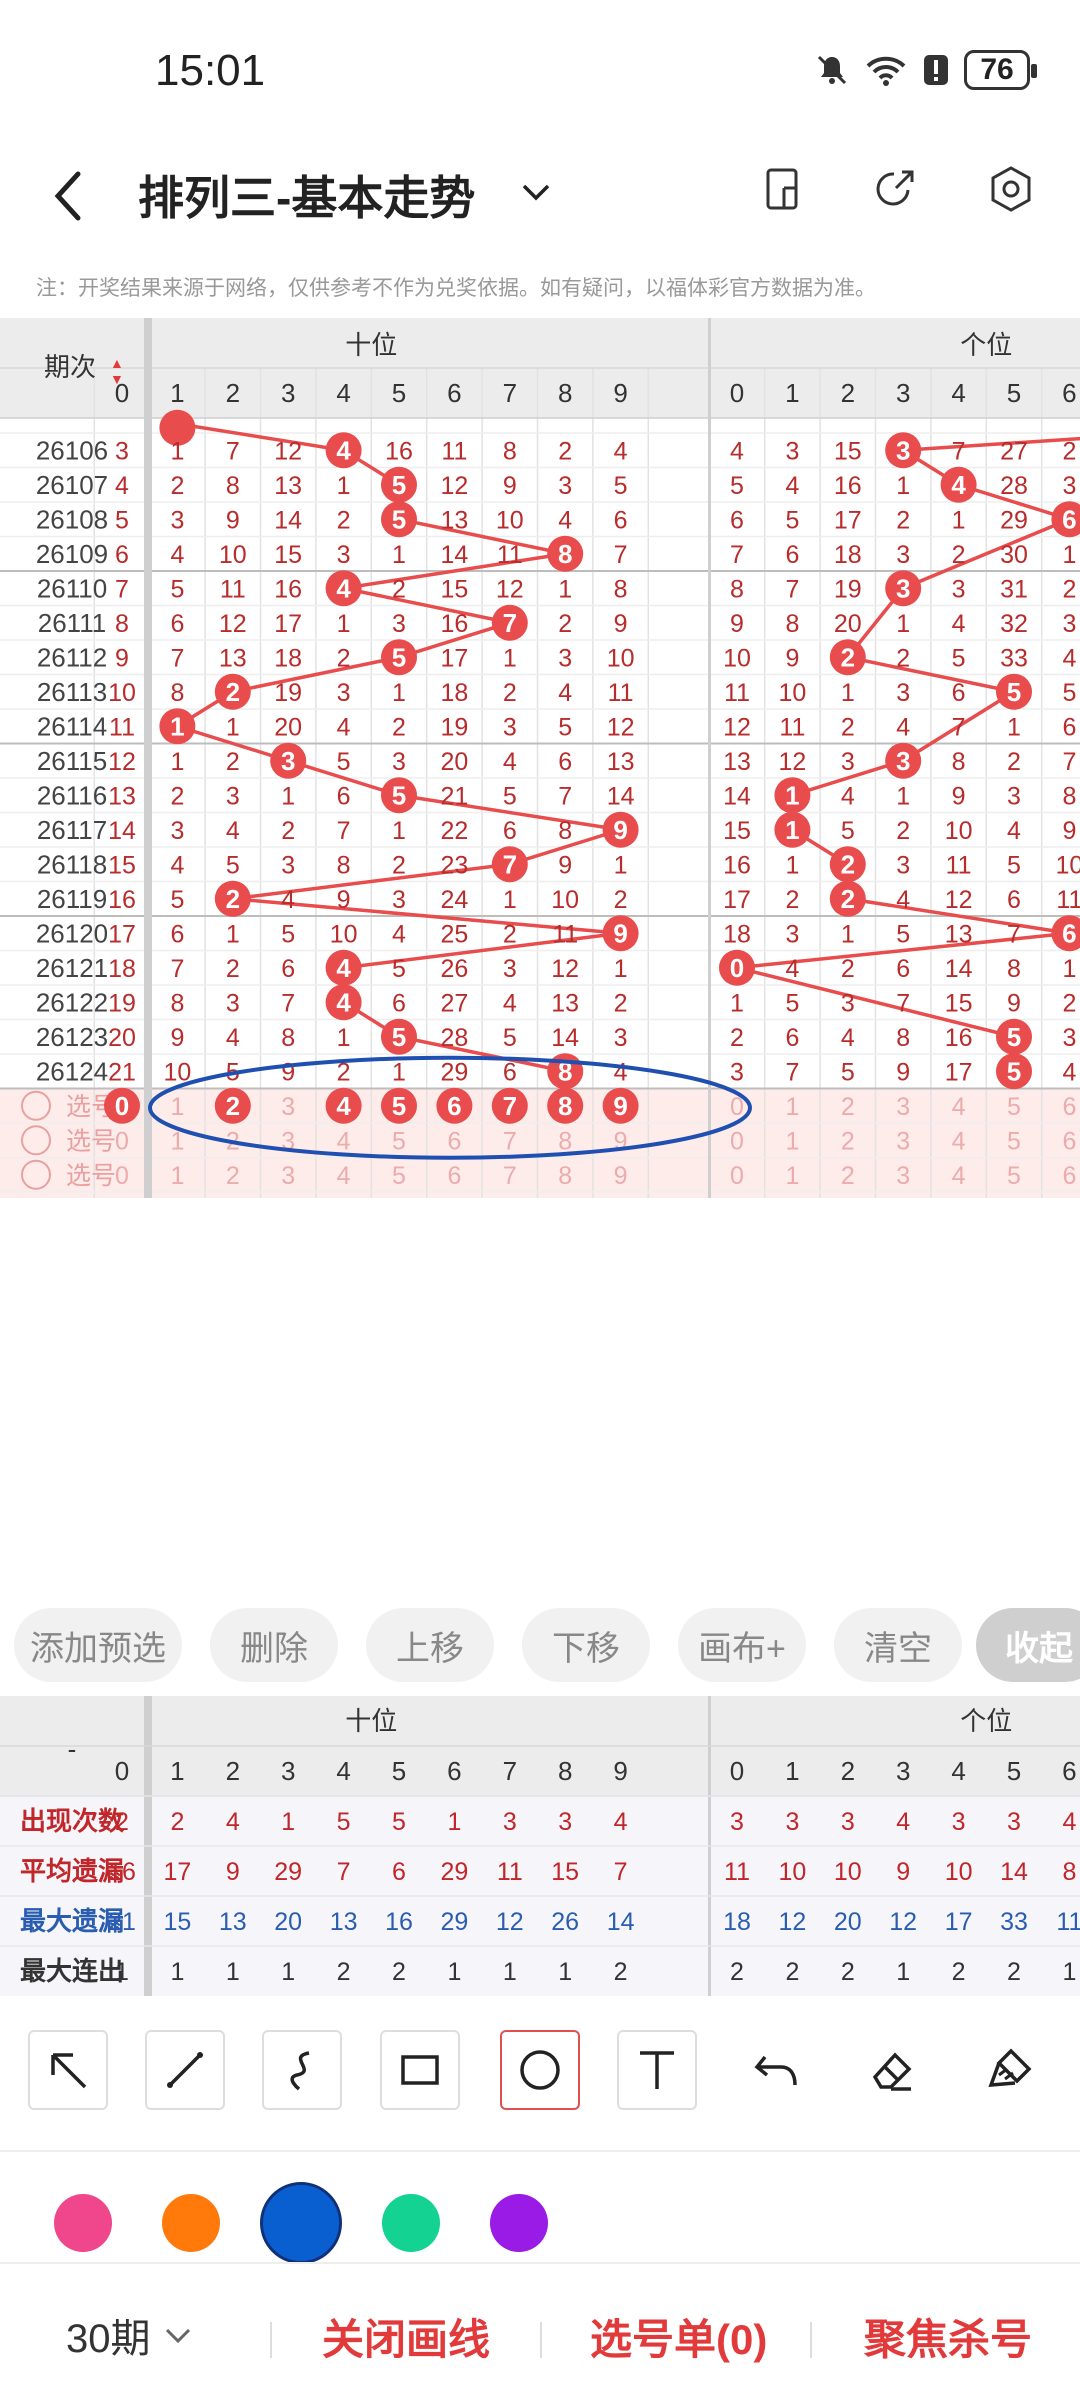 The height and width of the screenshot is (2400, 1080). What do you see at coordinates (117, 363) in the screenshot?
I see `sort-up-icon: ▲` at bounding box center [117, 363].